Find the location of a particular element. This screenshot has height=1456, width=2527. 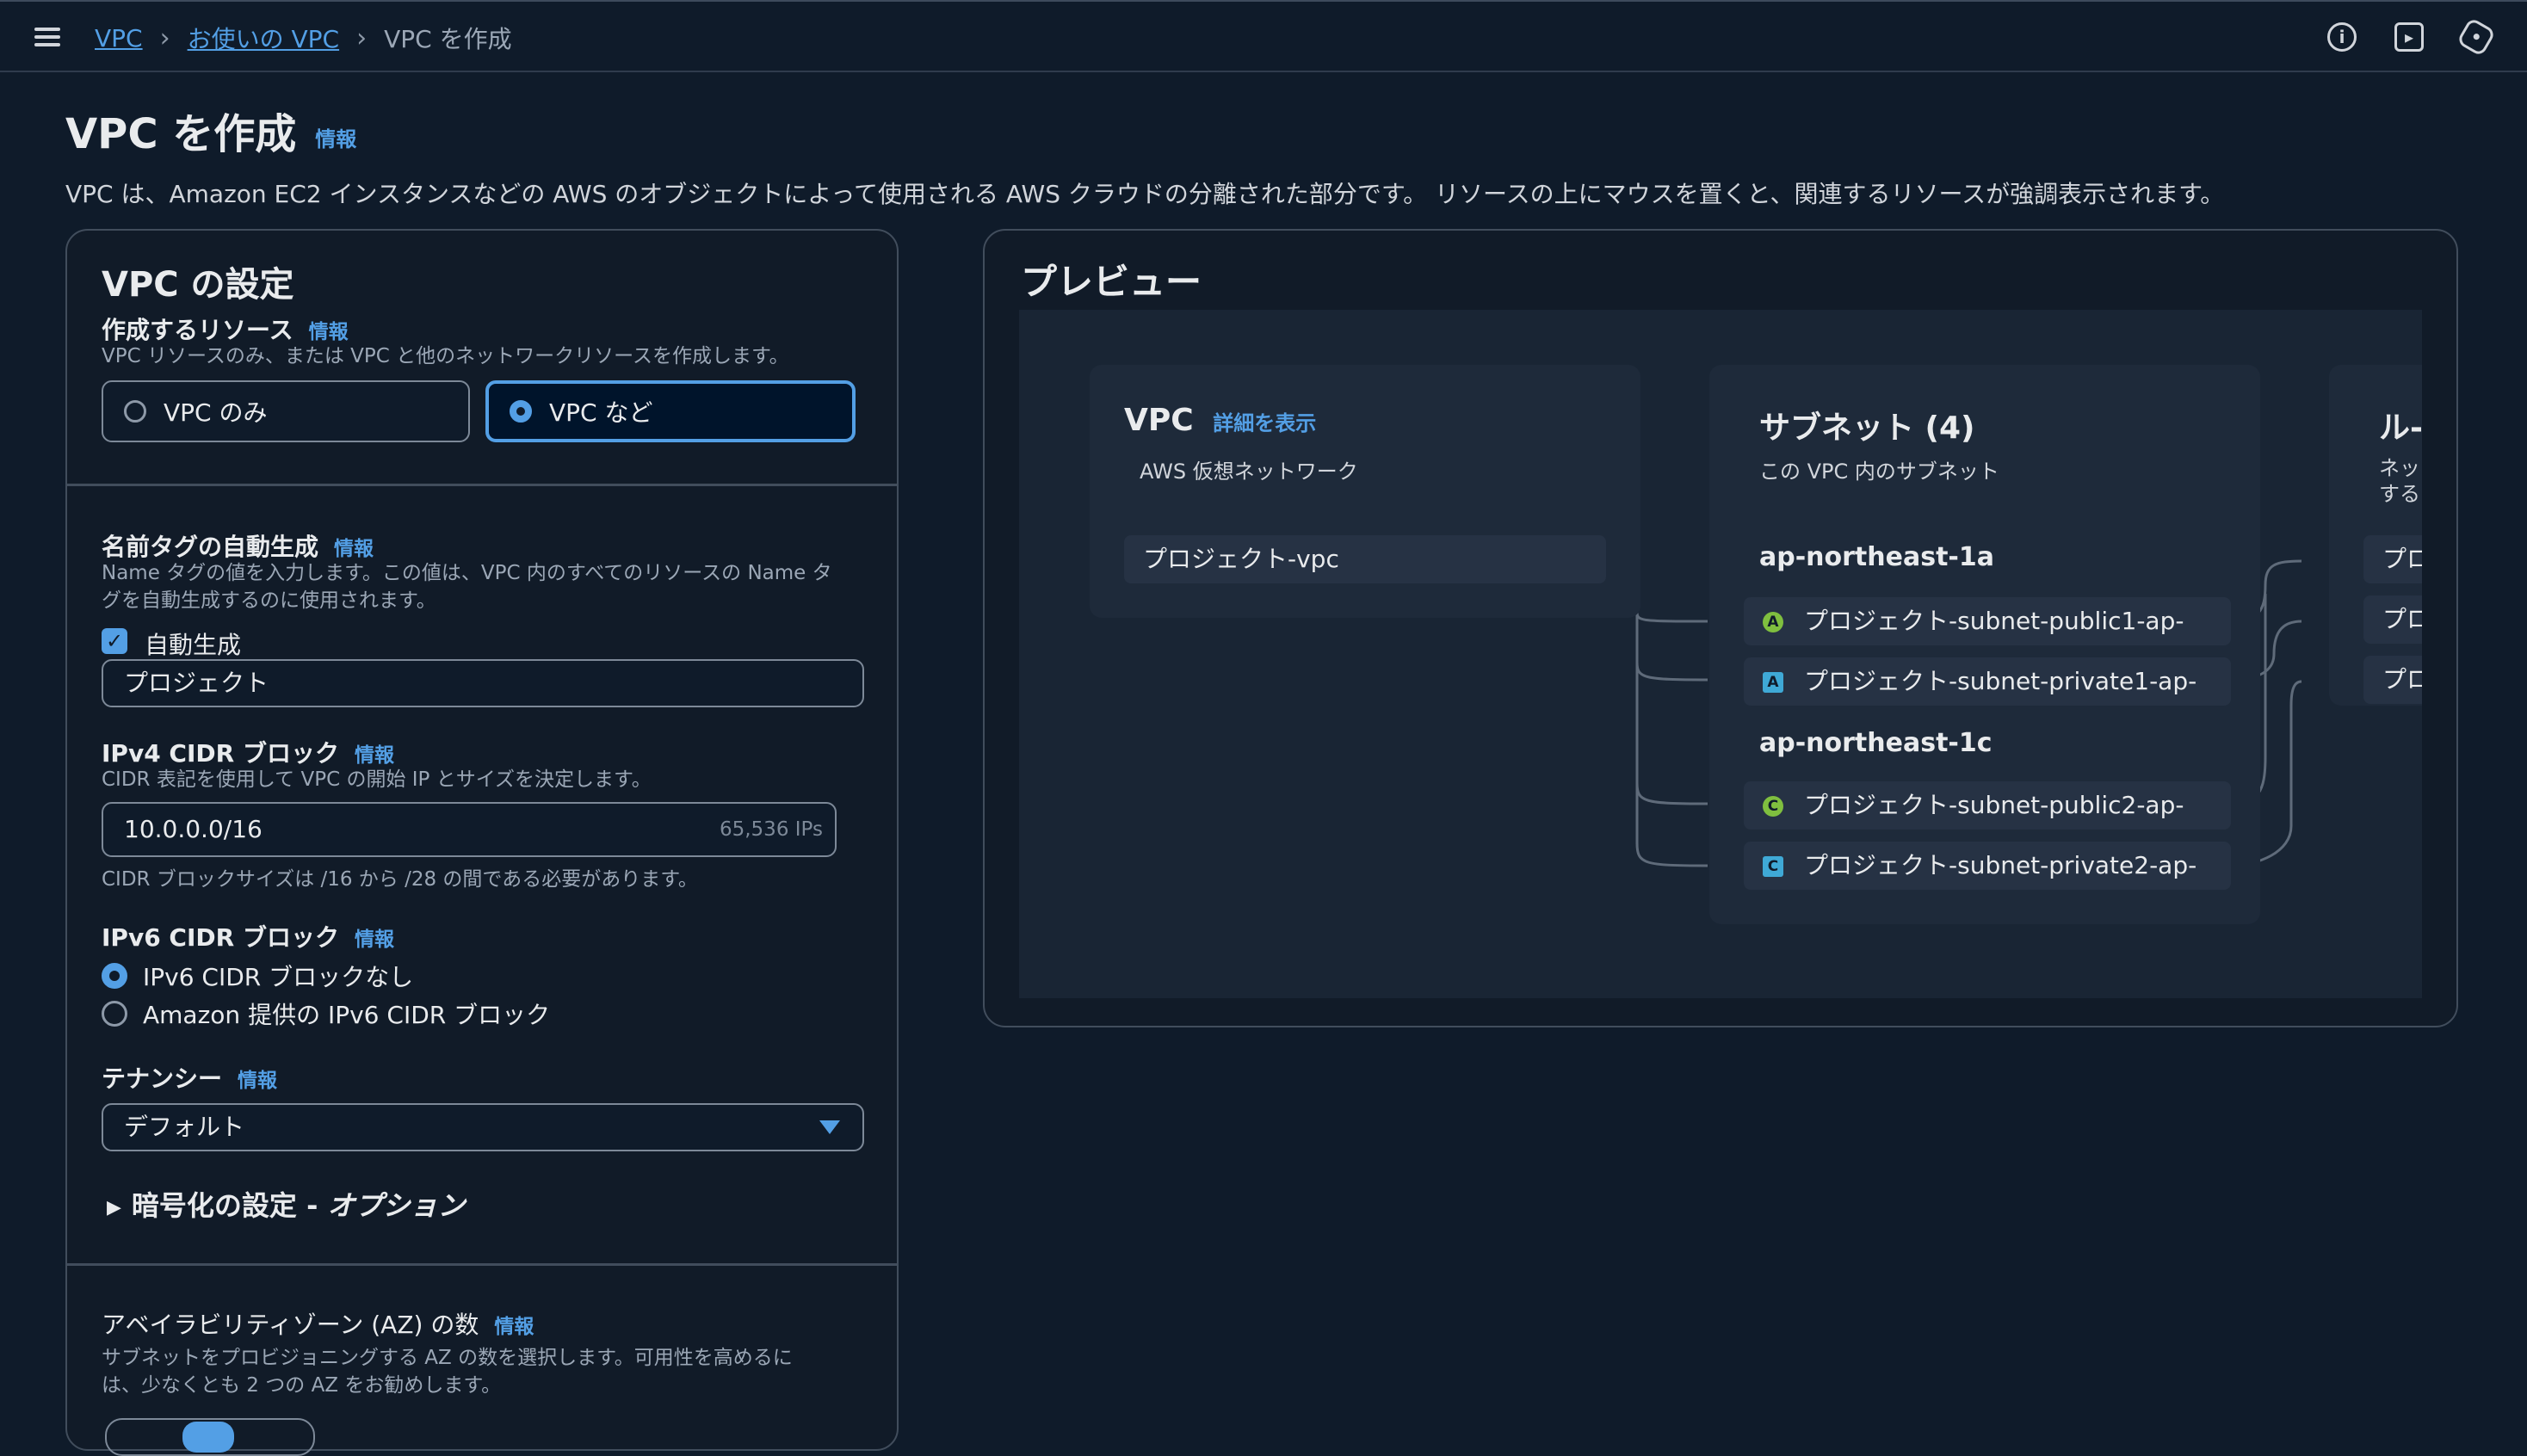

subnets-card-title: サブネット (4) is located at coordinates (1867, 428).